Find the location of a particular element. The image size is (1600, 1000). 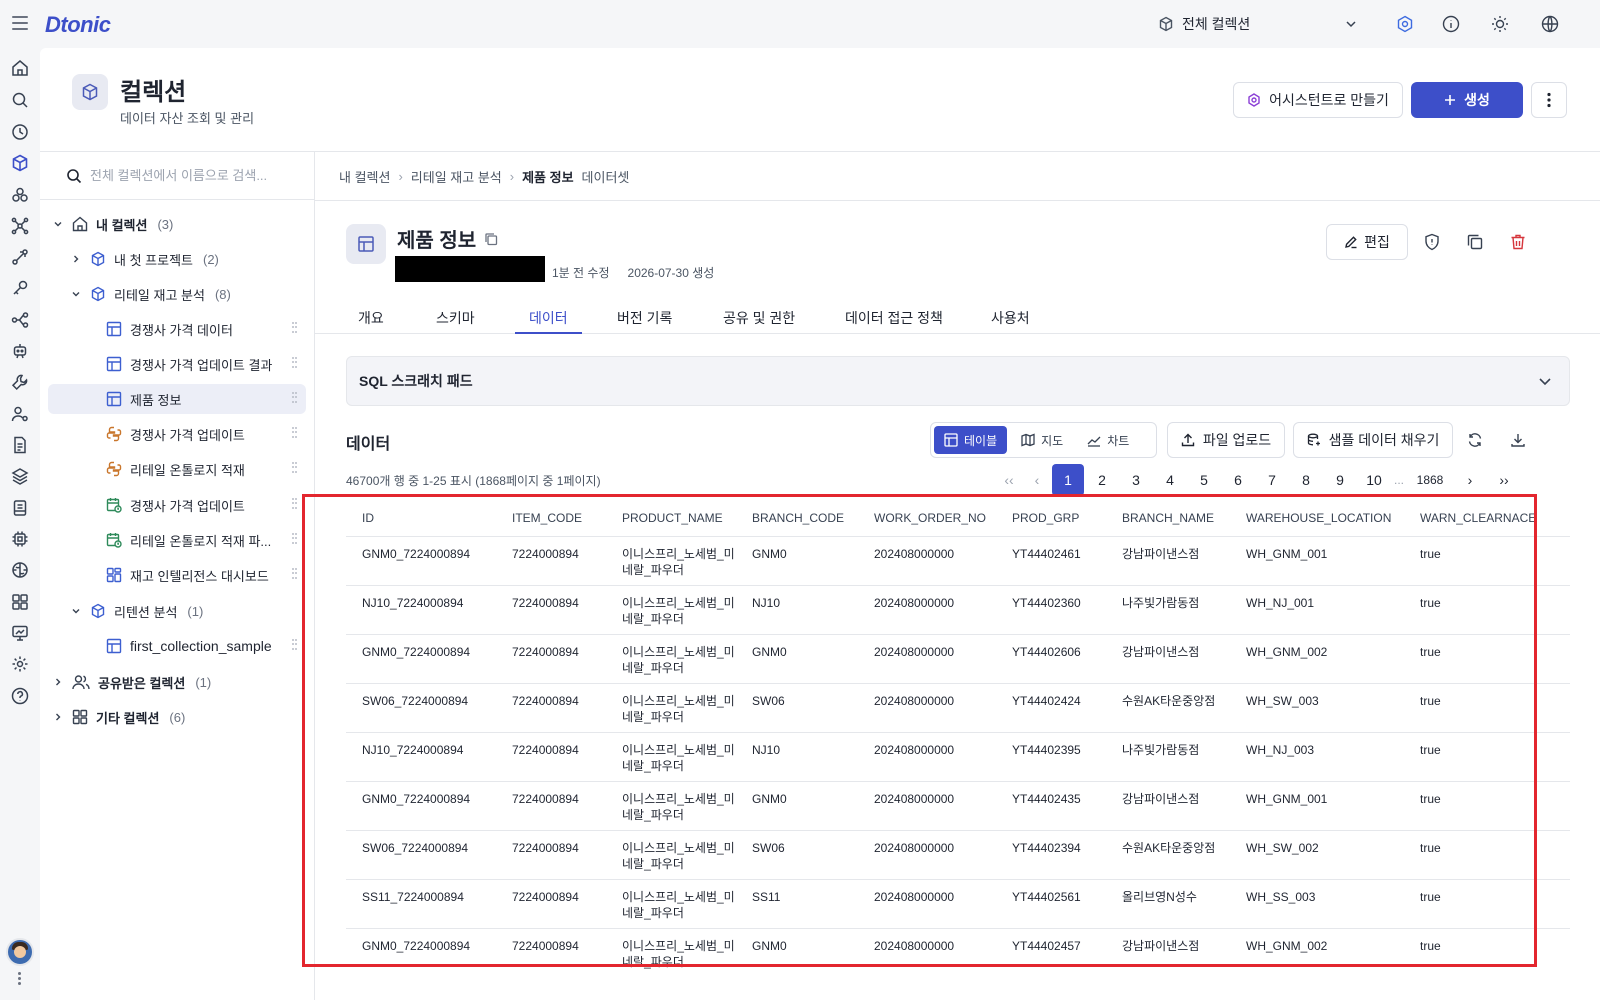

file-upload-button: 파일 업로드 is located at coordinates (1226, 440).